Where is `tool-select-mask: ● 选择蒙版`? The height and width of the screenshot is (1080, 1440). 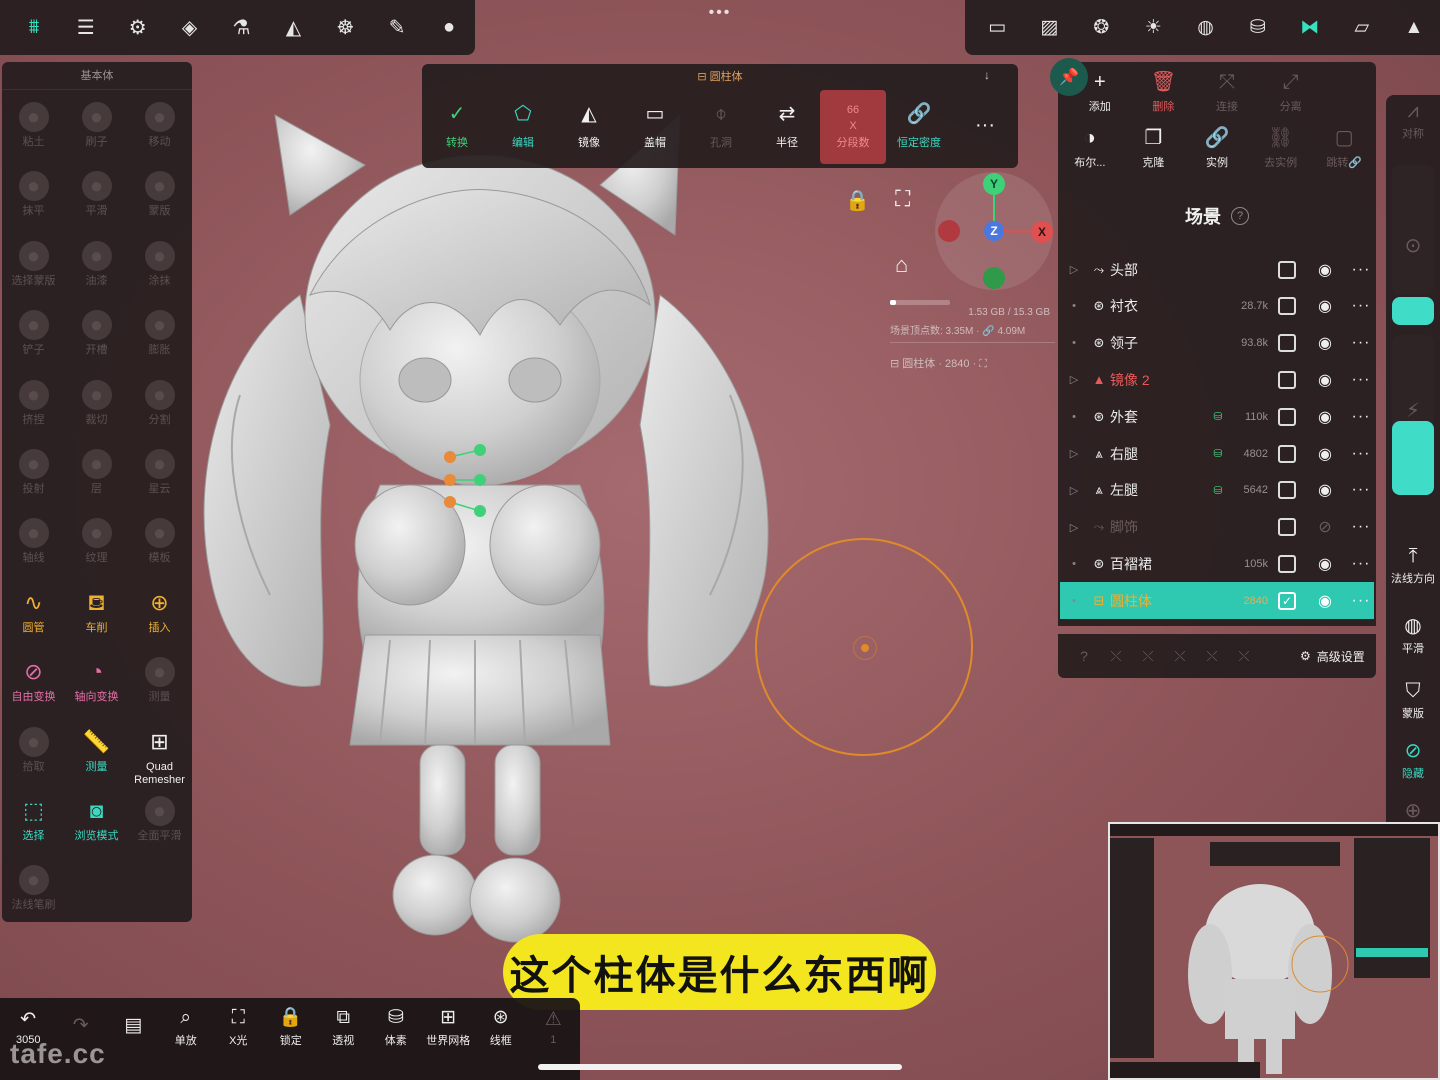
tool-select-mask: ● 选择蒙版 is located at coordinates (33, 269).